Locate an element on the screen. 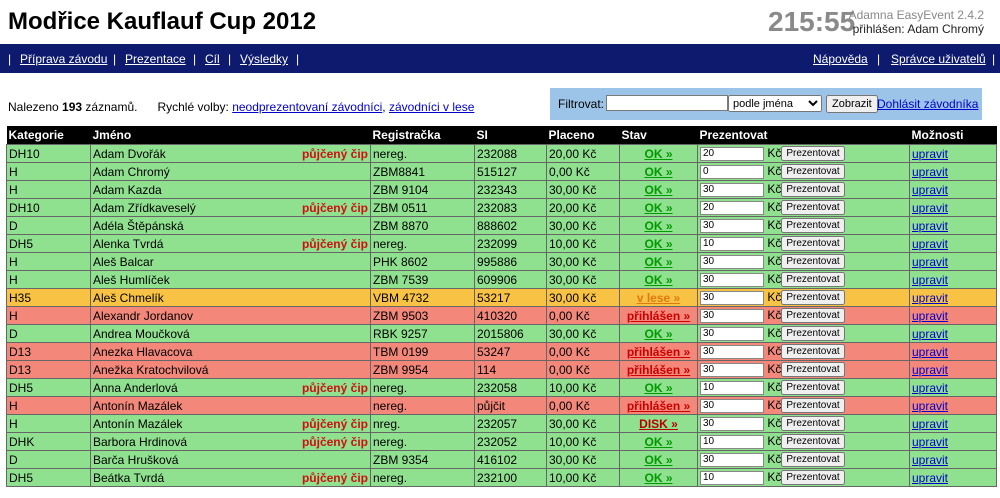 The width and height of the screenshot is (1000, 498). add-runner-link: Dohlásit závodníka is located at coordinates (927, 104).